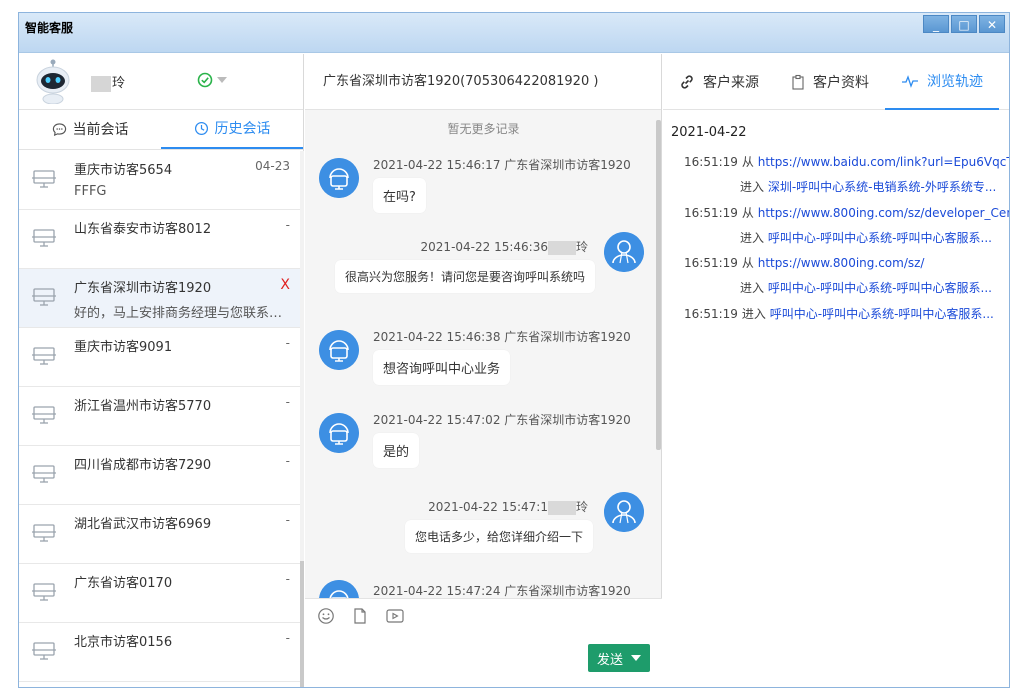  I want to click on window-controls: _ □ ✕, so click(963, 24).